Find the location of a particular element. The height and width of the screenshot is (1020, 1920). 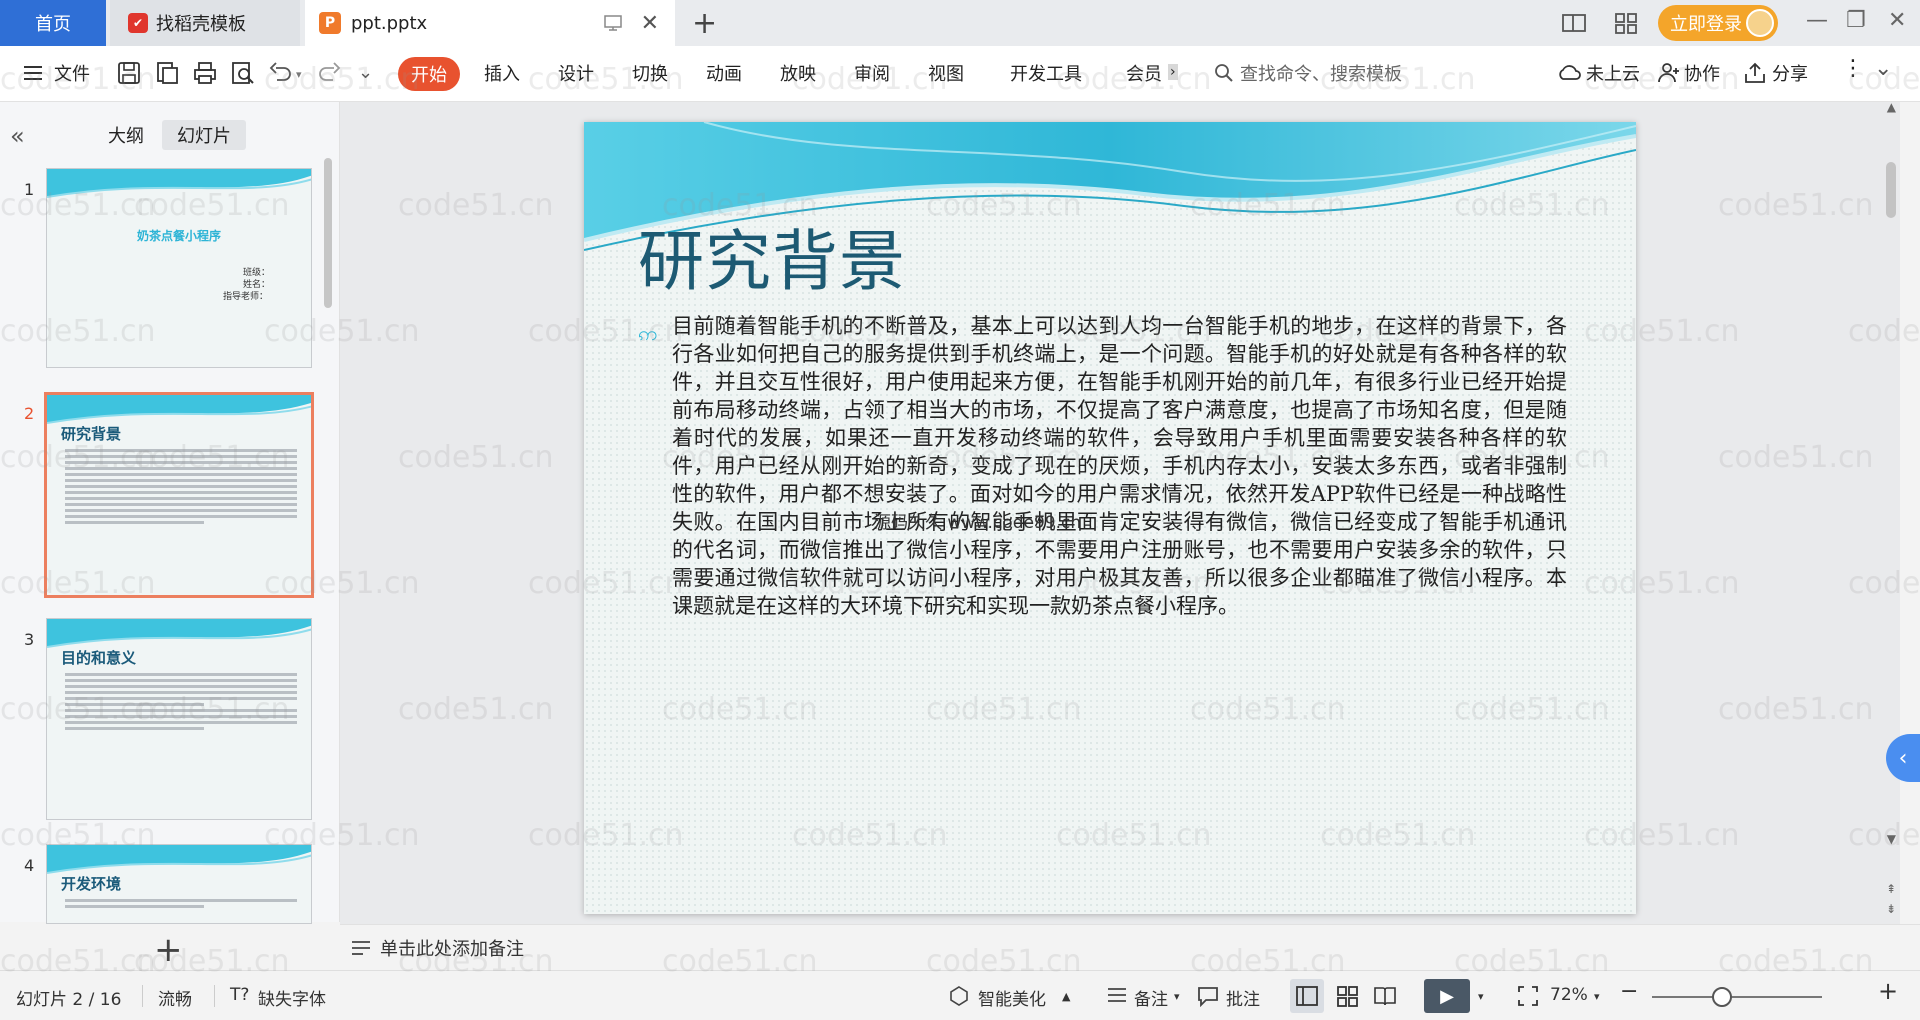

close-window-icon: ✕ is located at coordinates (1897, 20).